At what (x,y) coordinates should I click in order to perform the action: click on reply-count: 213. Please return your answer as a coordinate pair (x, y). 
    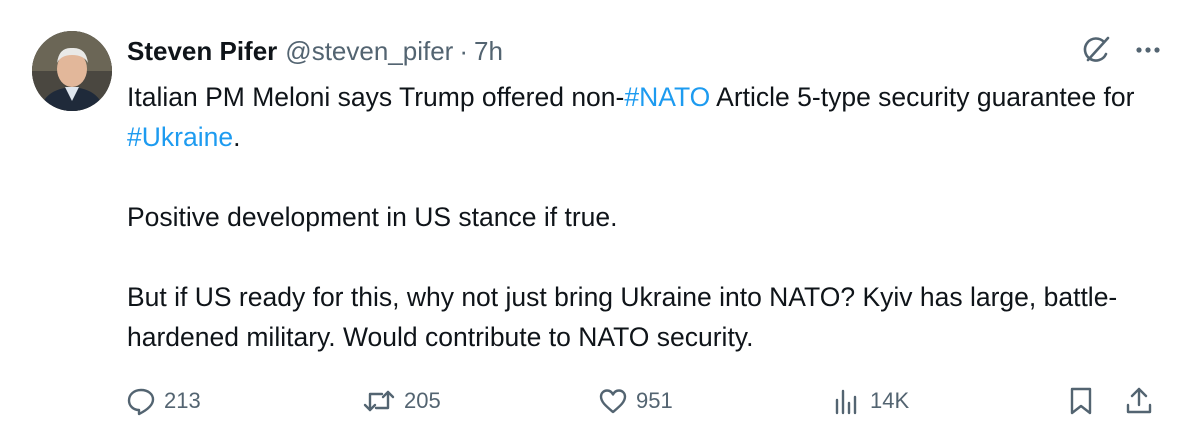
    Looking at the image, I should click on (182, 400).